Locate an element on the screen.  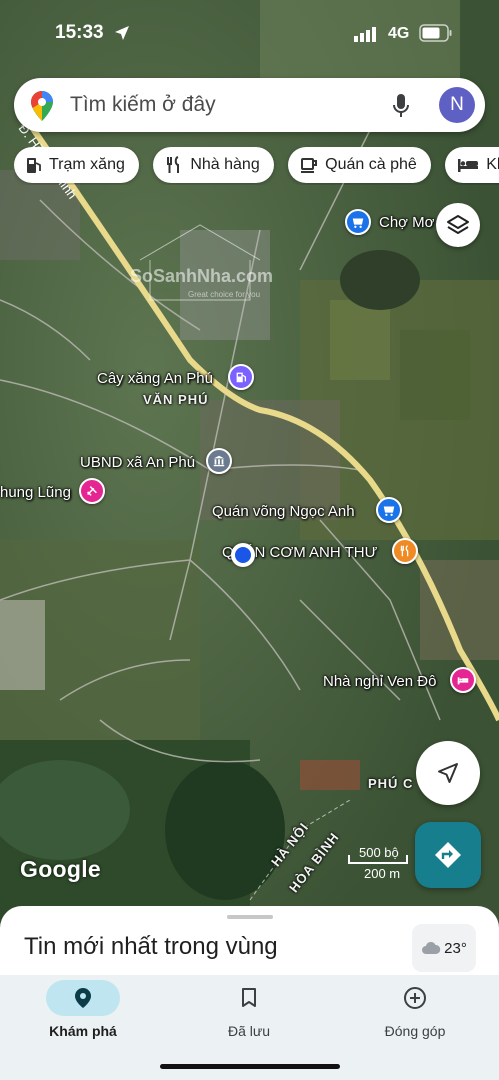
nav-label: Đã lưu is located at coordinates (249, 1031).